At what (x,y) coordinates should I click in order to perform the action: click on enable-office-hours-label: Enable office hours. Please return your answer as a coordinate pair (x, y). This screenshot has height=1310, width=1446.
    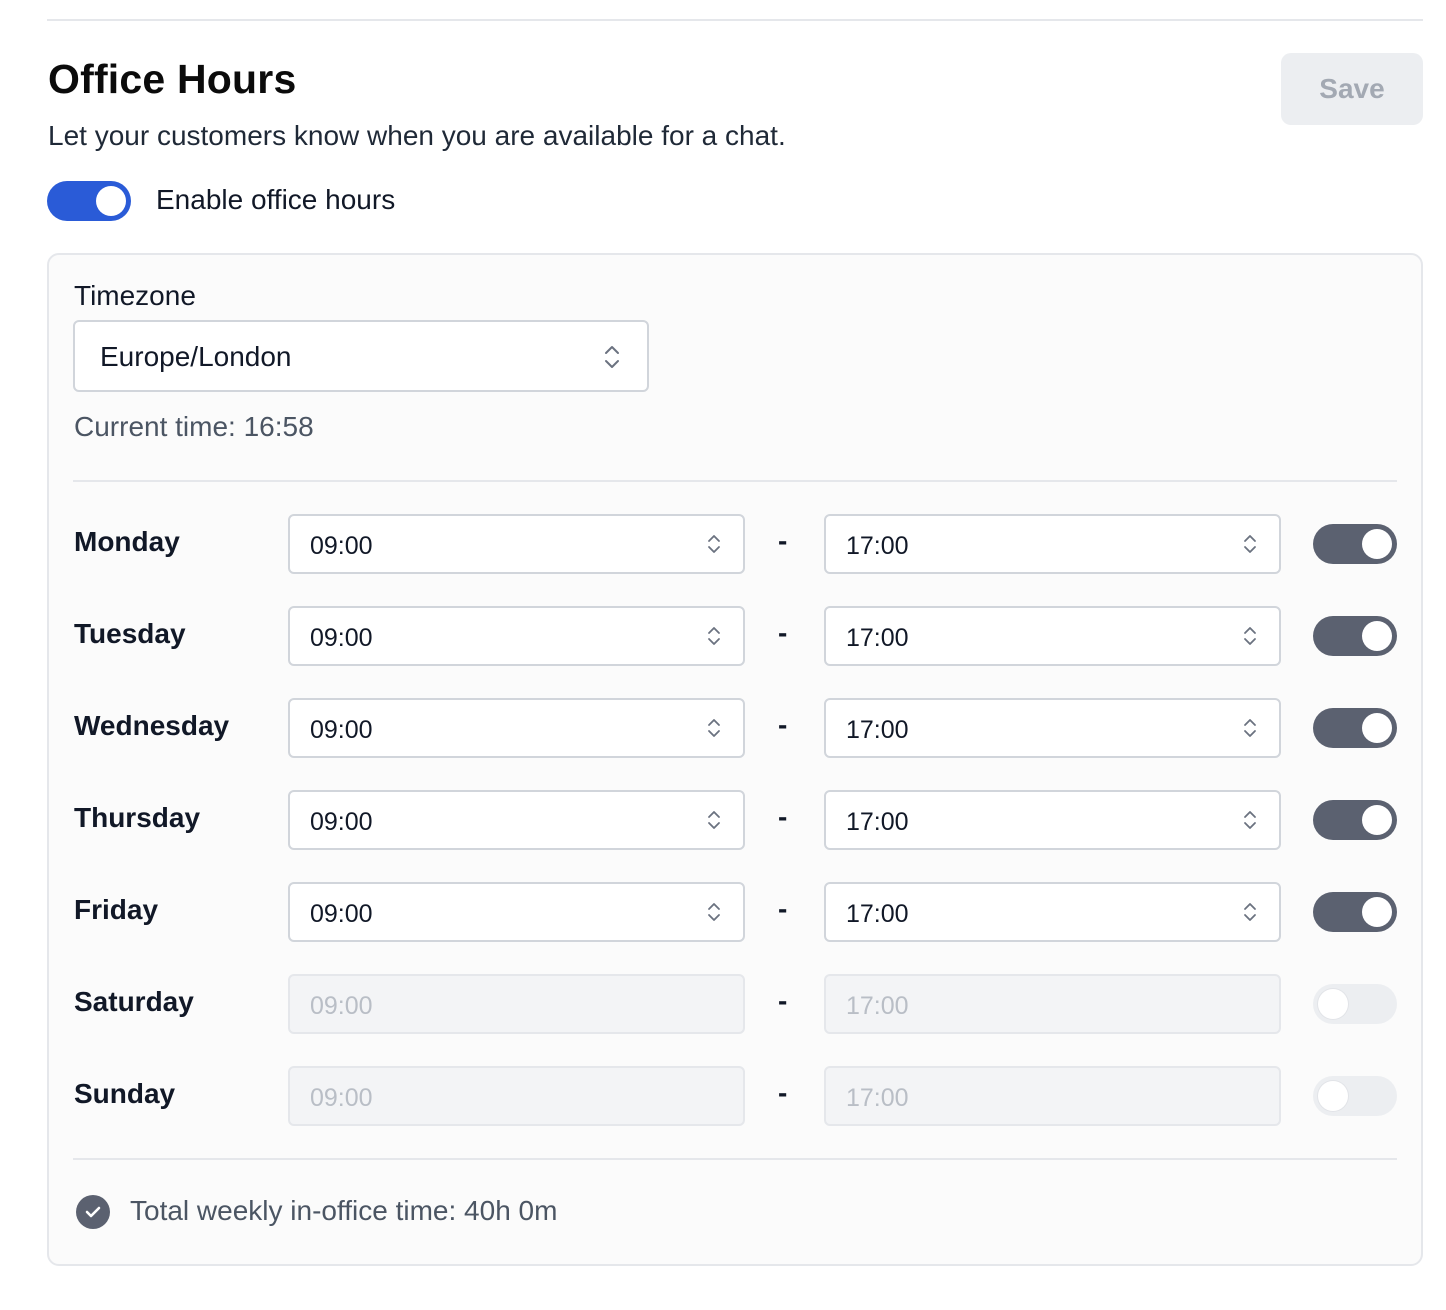
    Looking at the image, I should click on (276, 199).